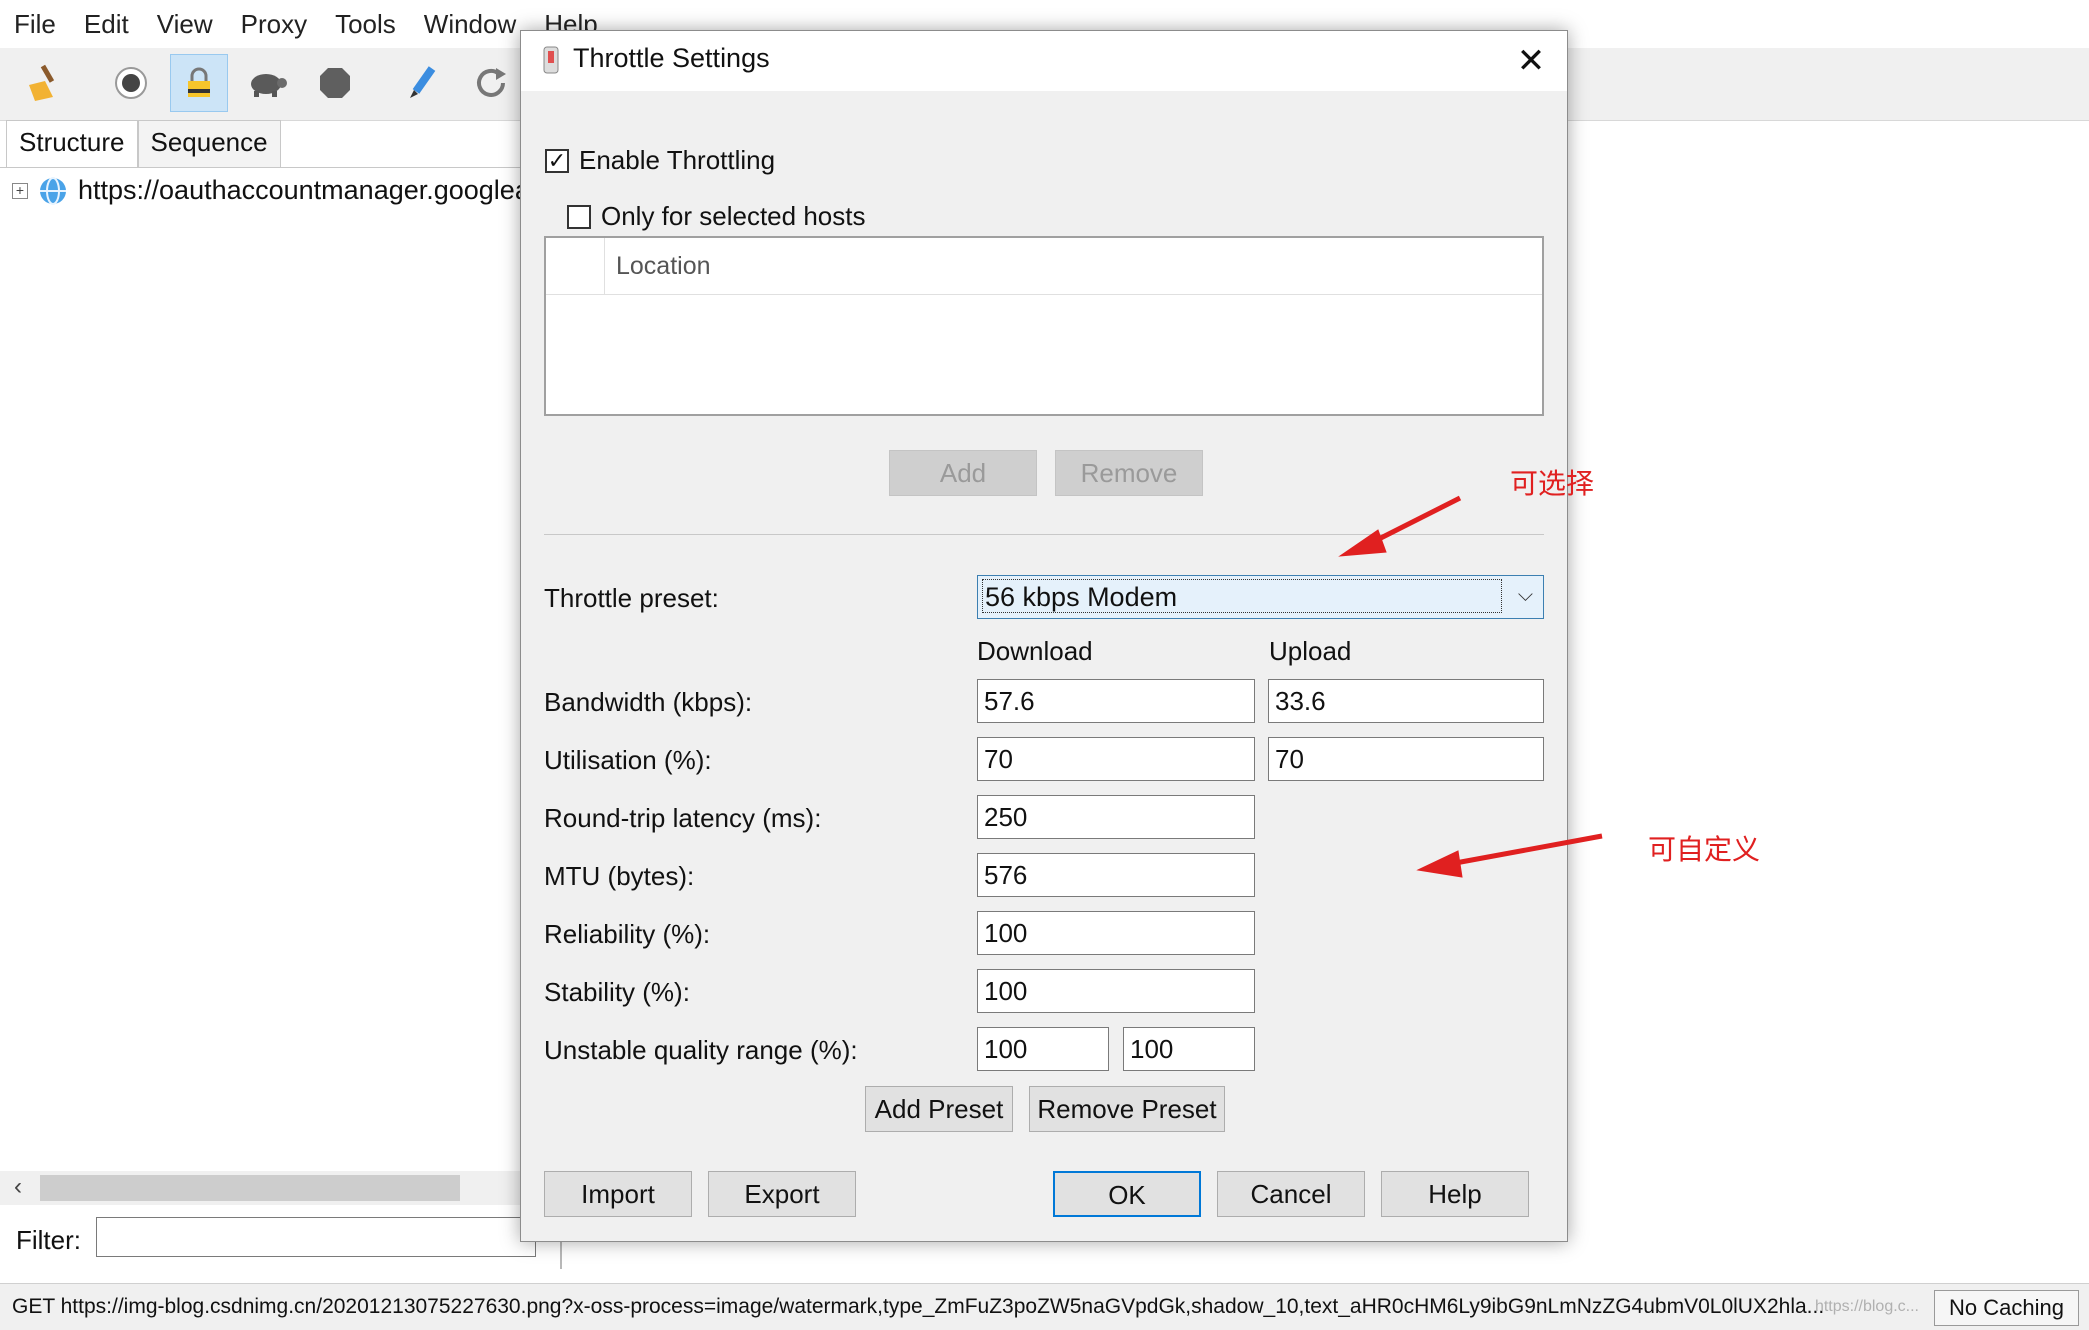  I want to click on enable-throttling-row: ✓ Enable Throttling, so click(660, 160).